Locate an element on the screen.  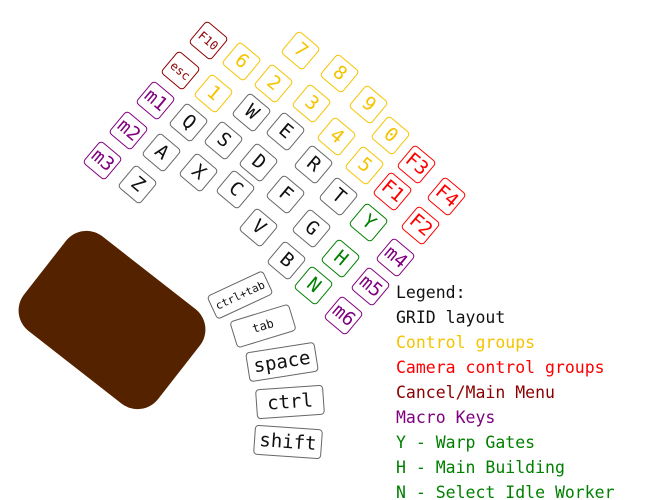
key-f2: F2 is located at coordinates (420, 225).